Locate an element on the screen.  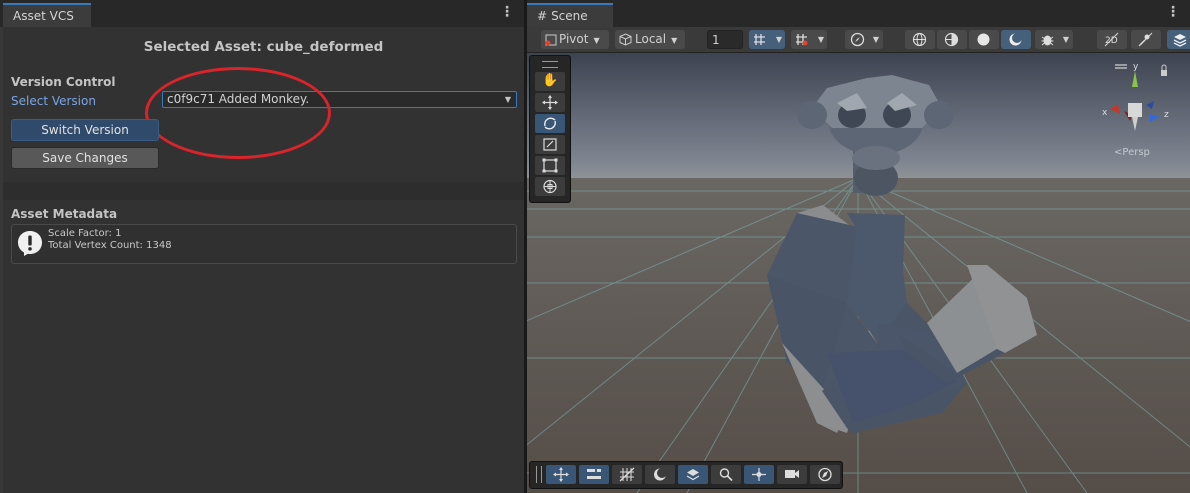
camera-icon is located at coordinates (792, 474).